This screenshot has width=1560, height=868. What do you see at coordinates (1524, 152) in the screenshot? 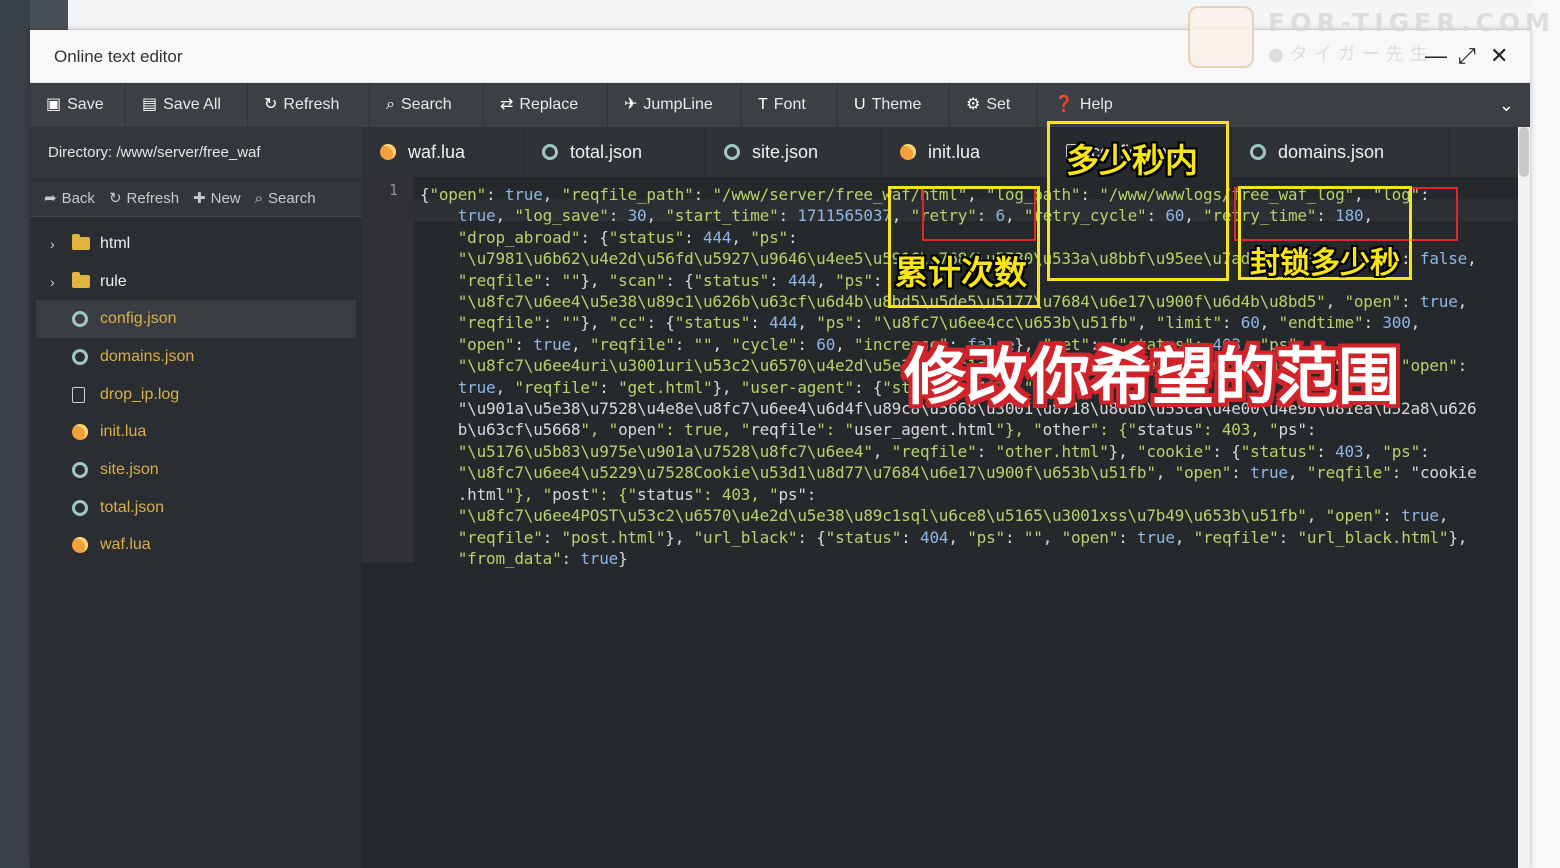
I see `scrollbar-thumb` at bounding box center [1524, 152].